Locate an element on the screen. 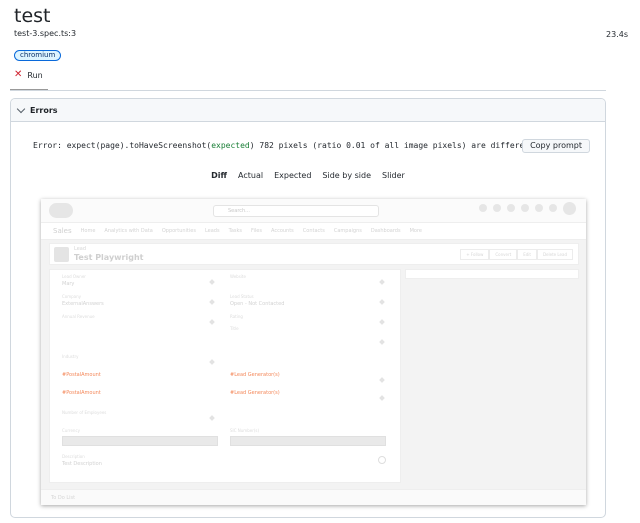 This screenshot has width=640, height=523. errors-heading: Errors is located at coordinates (44, 110).